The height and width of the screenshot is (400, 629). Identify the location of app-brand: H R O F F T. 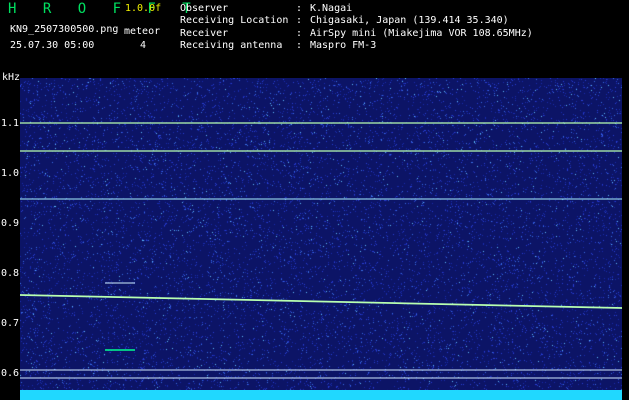
(104, 9).